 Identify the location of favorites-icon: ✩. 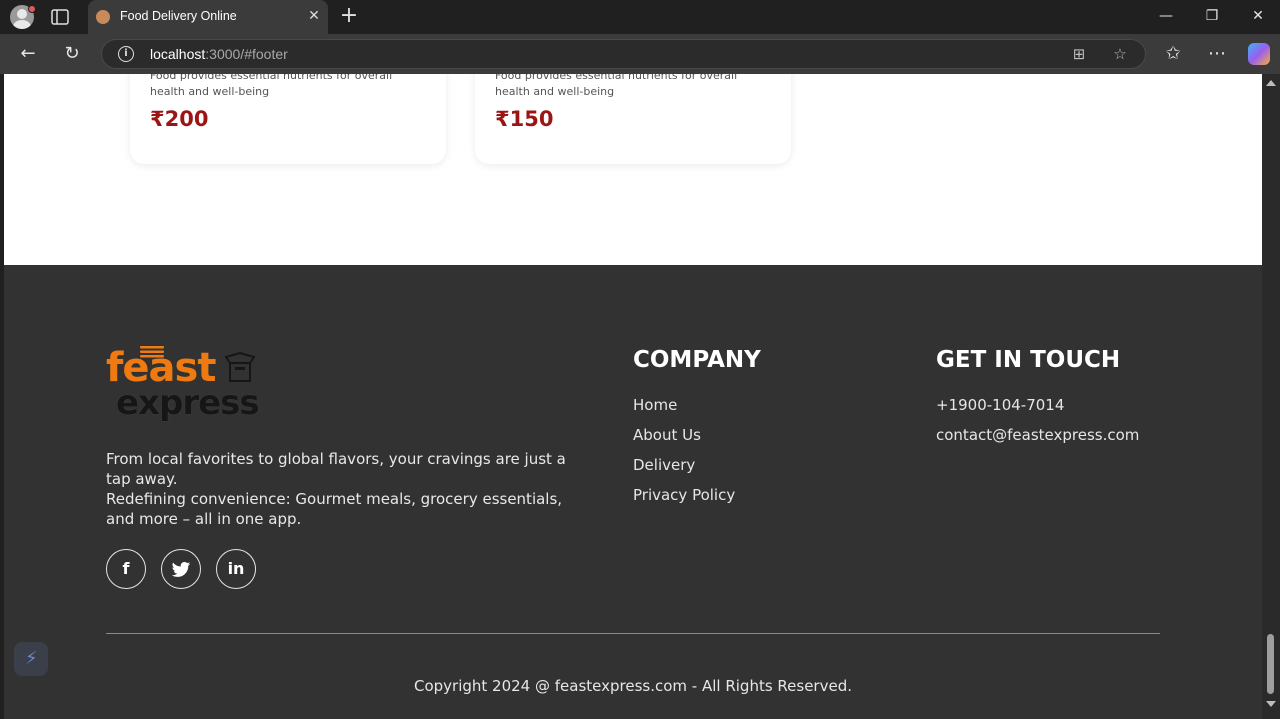
(1173, 54).